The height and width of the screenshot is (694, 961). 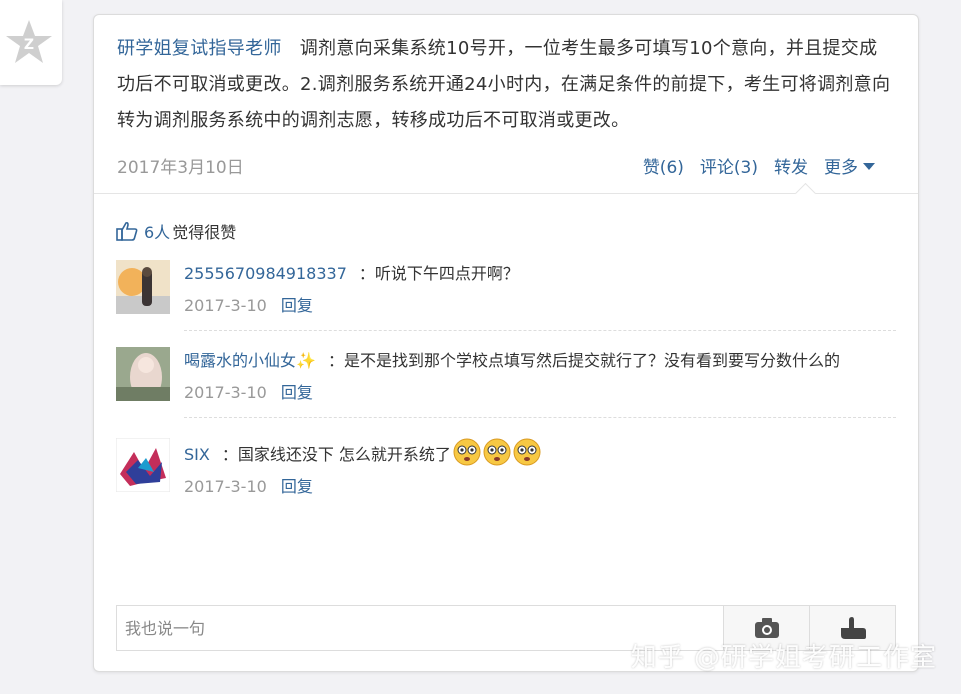 I want to click on like-button: 赞(6), so click(x=663, y=165).